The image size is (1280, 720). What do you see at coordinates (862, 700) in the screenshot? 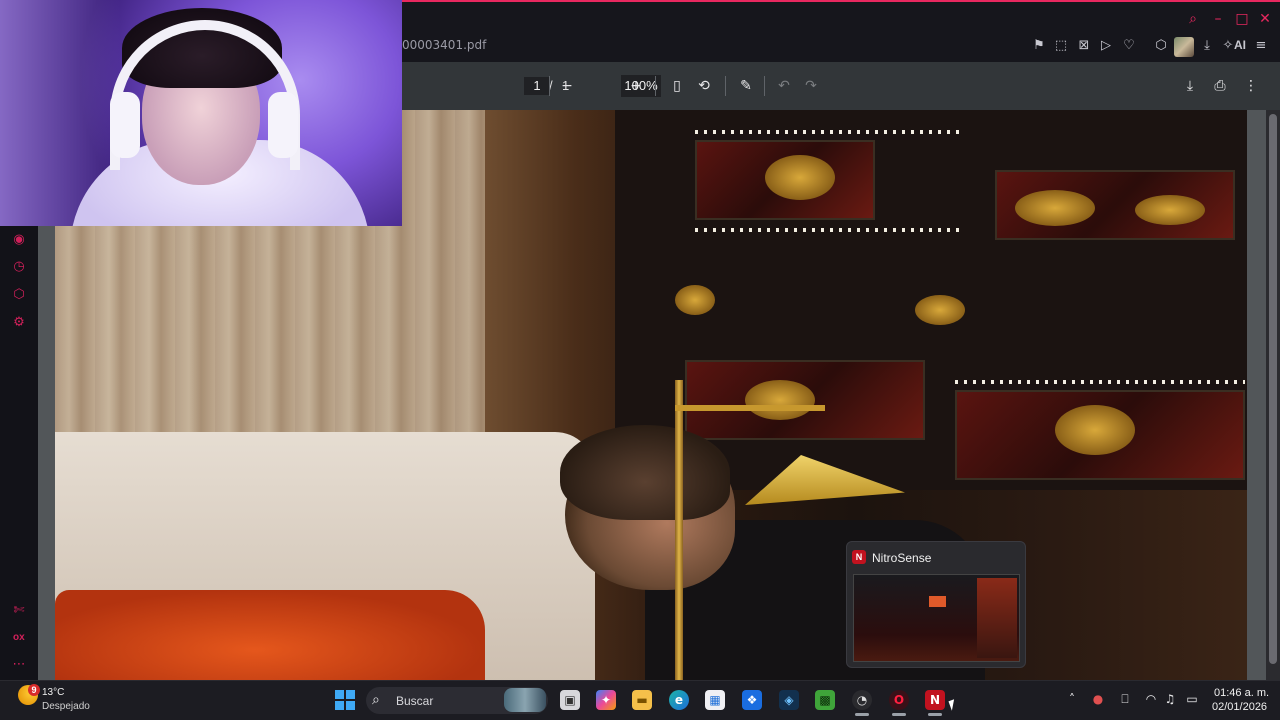
I see `chrome-icon: ◔` at bounding box center [862, 700].